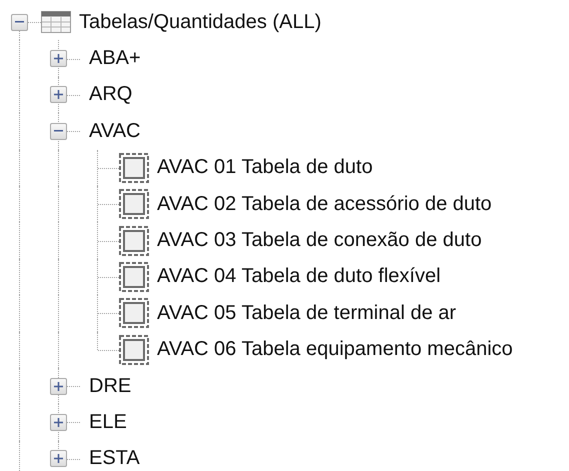 The image size is (569, 471). What do you see at coordinates (110, 386) in the screenshot?
I see `tree-item-label: DRE` at bounding box center [110, 386].